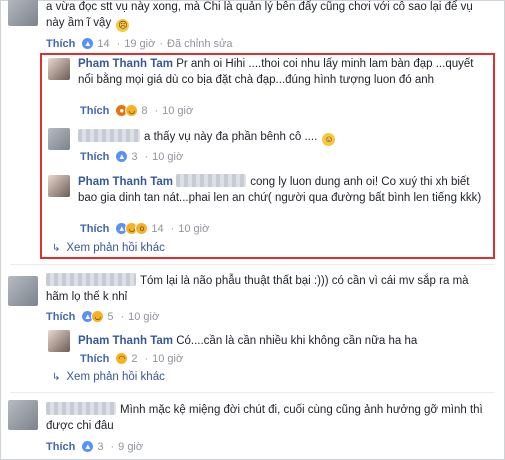  I want to click on timestamp: 19 giờ, so click(139, 44).